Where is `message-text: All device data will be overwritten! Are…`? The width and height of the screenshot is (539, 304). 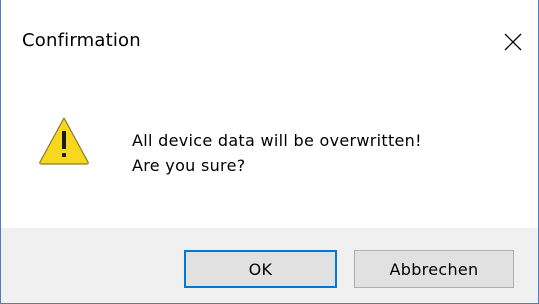 message-text: All device data will be overwritten! Are… is located at coordinates (277, 153).